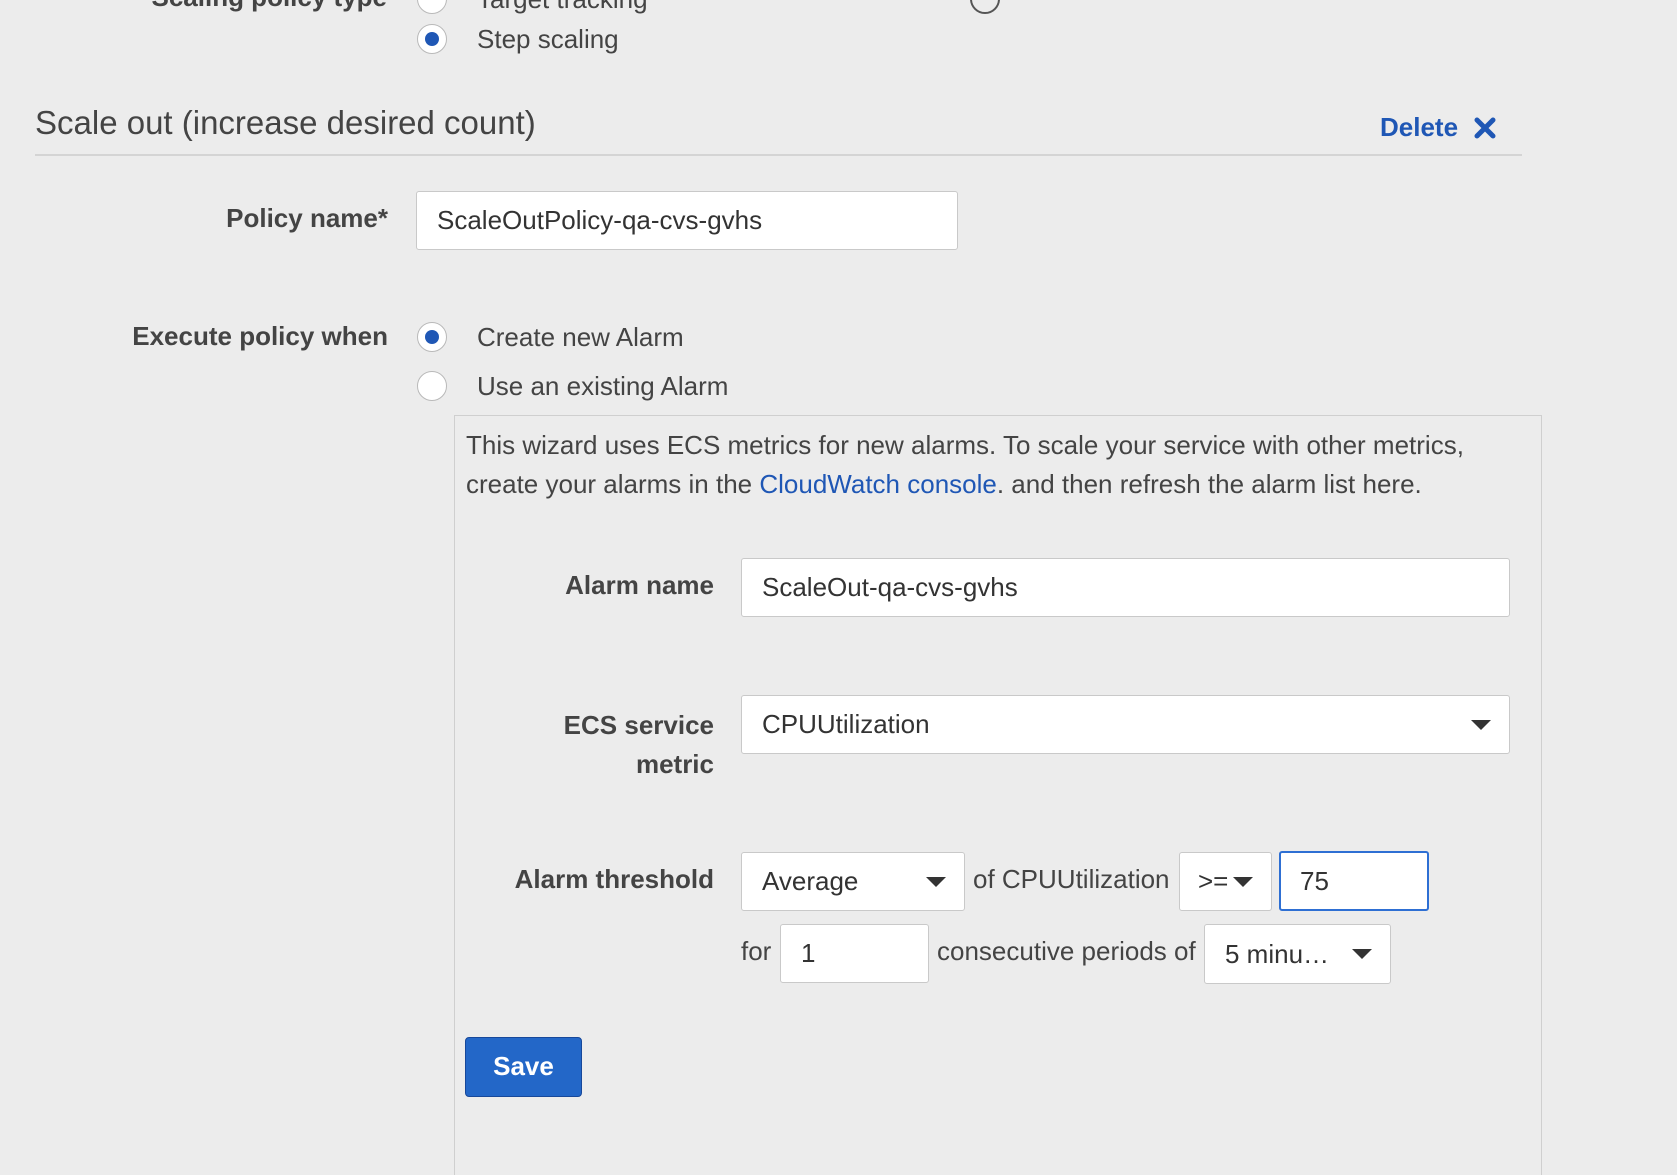  Describe the element at coordinates (269, 6) in the screenshot. I see `policy-type-label: Scaling policy type` at that location.